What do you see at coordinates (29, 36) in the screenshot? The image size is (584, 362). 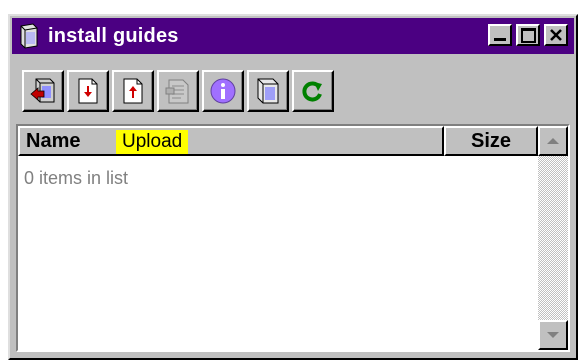 I see `folder-book-icon` at bounding box center [29, 36].